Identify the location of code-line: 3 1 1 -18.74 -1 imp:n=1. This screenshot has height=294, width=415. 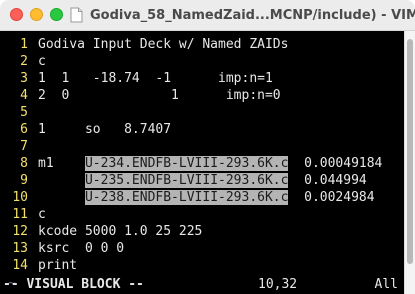
(202, 78).